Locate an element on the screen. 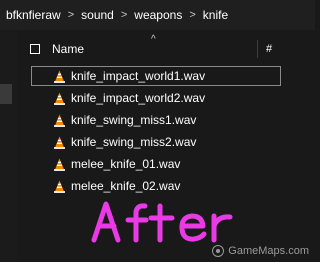 This screenshot has height=262, width=320. file-row: knife_impact_world1.wav is located at coordinates (156, 76).